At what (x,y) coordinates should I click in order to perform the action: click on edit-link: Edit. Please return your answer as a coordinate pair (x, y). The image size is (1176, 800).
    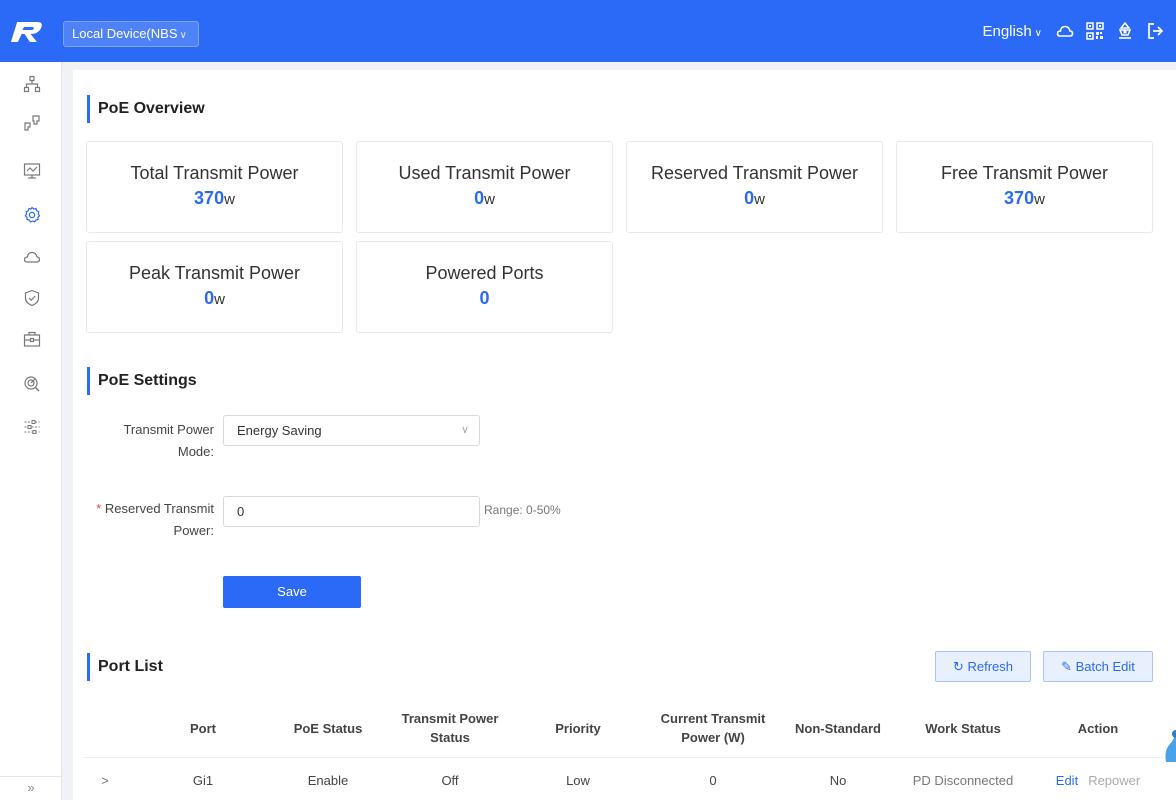
    Looking at the image, I should click on (1067, 780).